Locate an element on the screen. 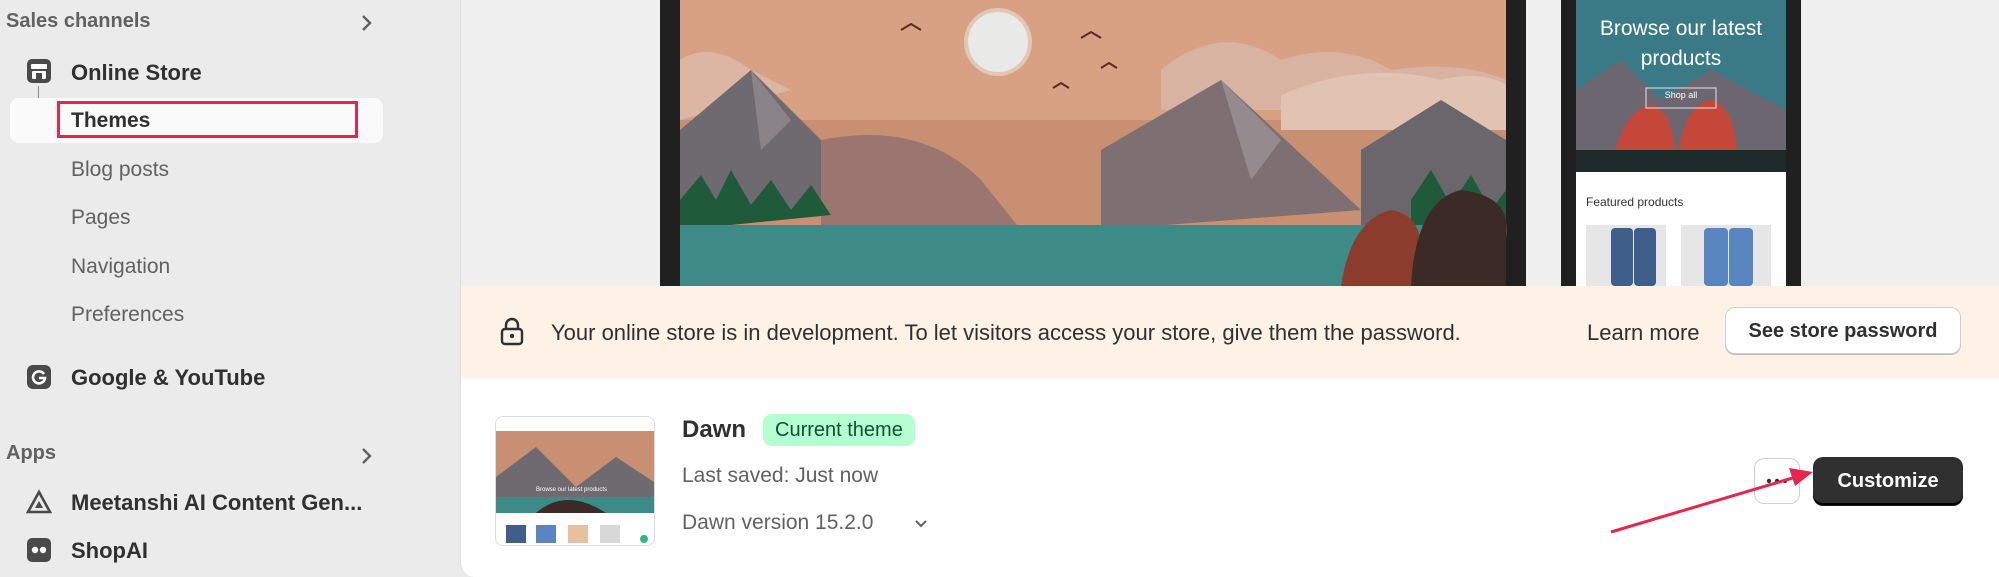 The width and height of the screenshot is (1999, 577). customize-button: Customize is located at coordinates (1888, 481).